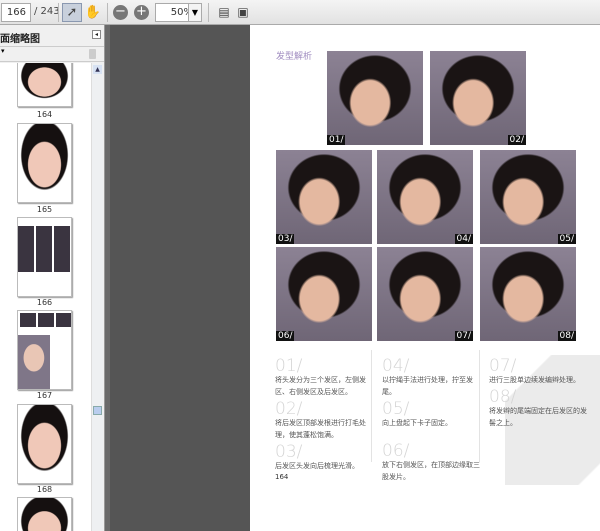 The width and height of the screenshot is (600, 531). What do you see at coordinates (44, 489) in the screenshot?
I see `thumbnail-label: 168` at bounding box center [44, 489].